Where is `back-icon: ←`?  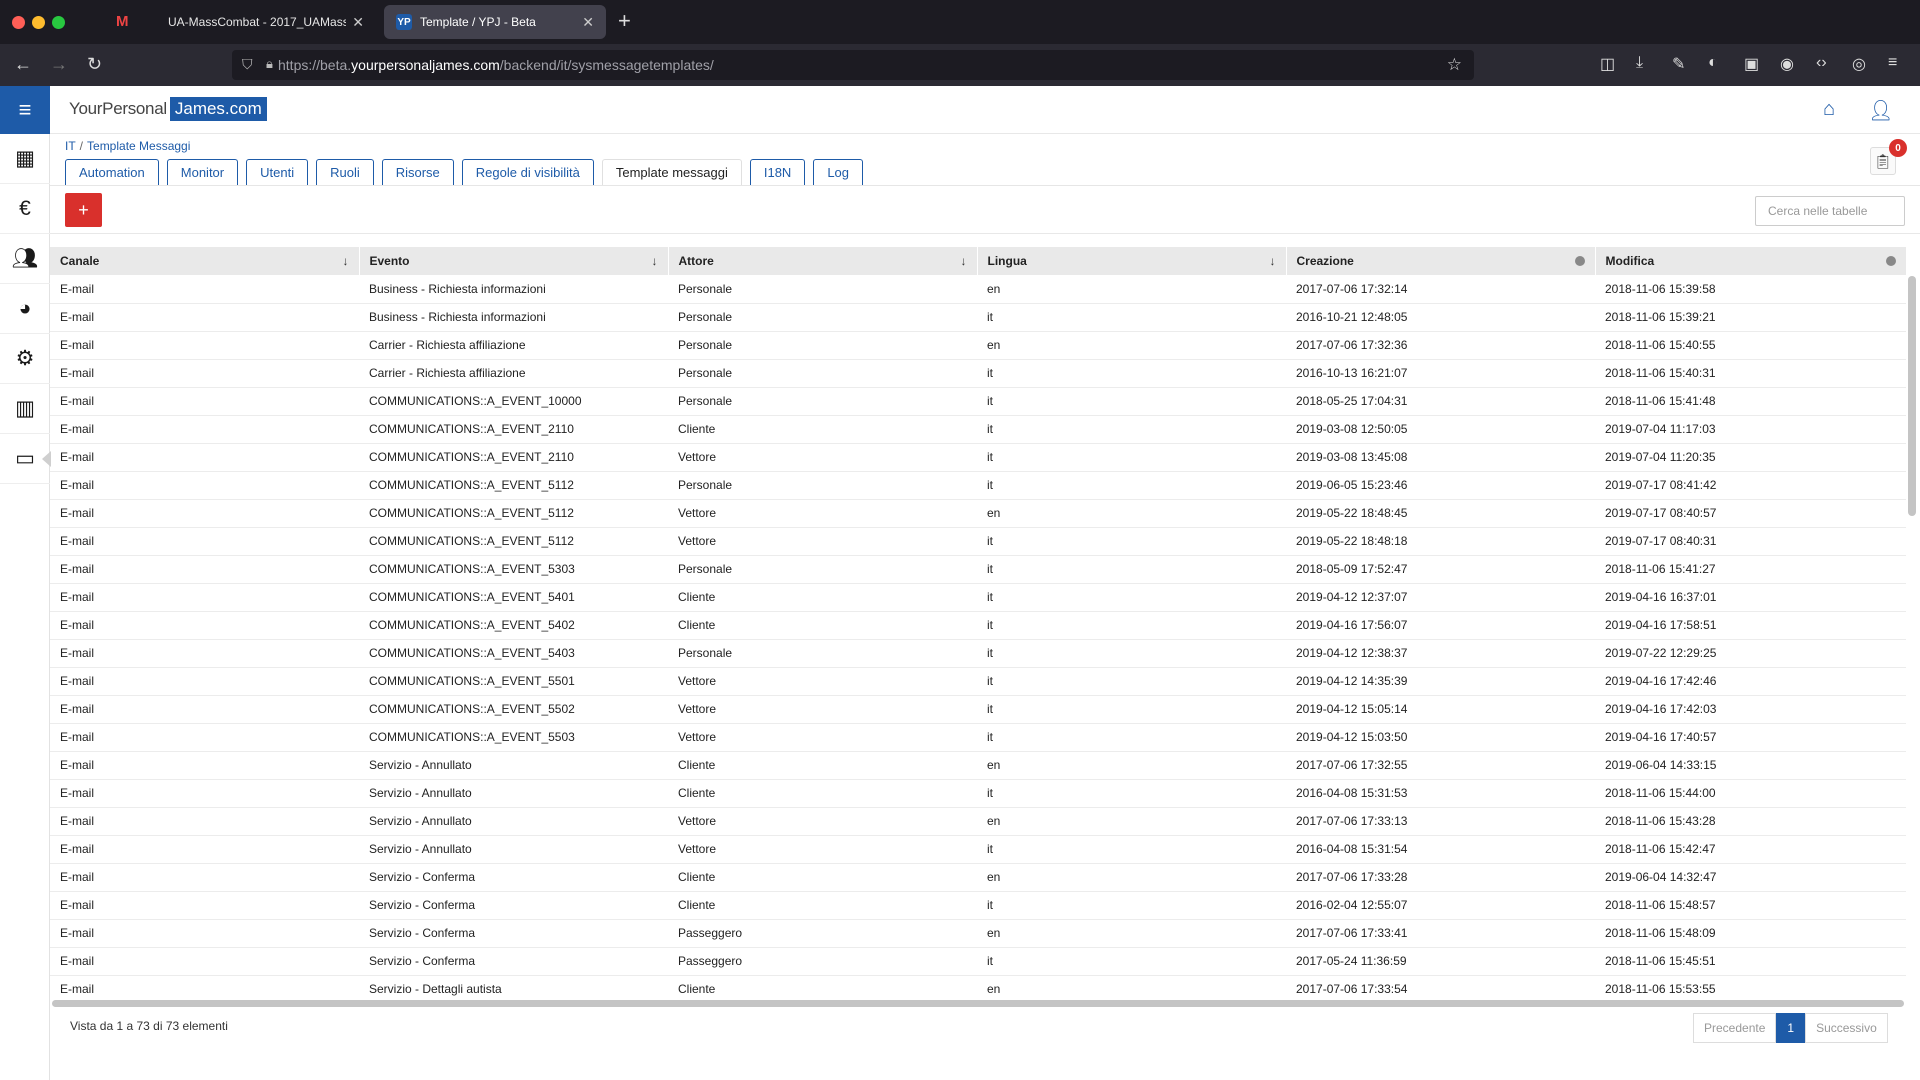
back-icon: ← is located at coordinates (23, 64).